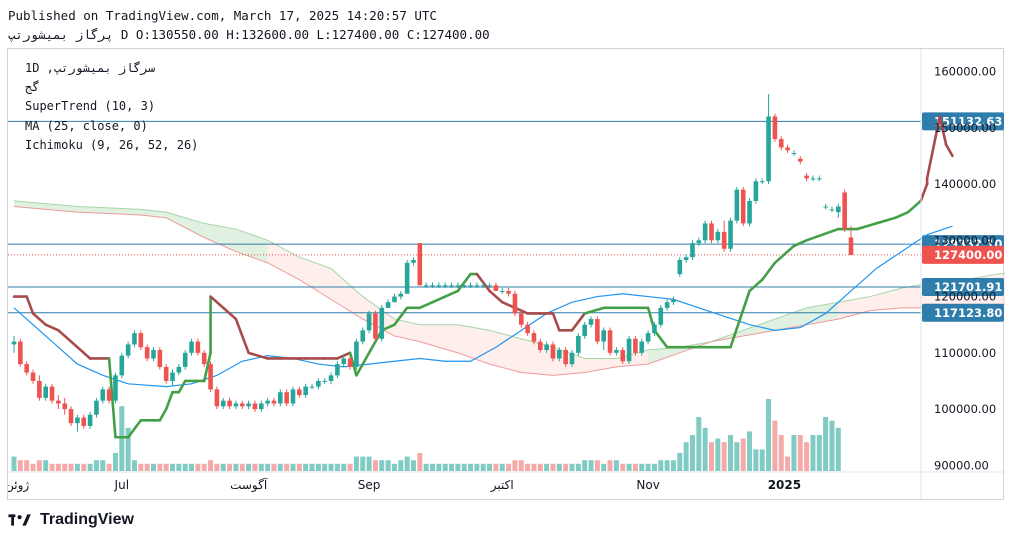 The width and height of the screenshot is (1012, 541). I want to click on legend-supertrend: SuperTrend (10, 3), so click(90, 106).